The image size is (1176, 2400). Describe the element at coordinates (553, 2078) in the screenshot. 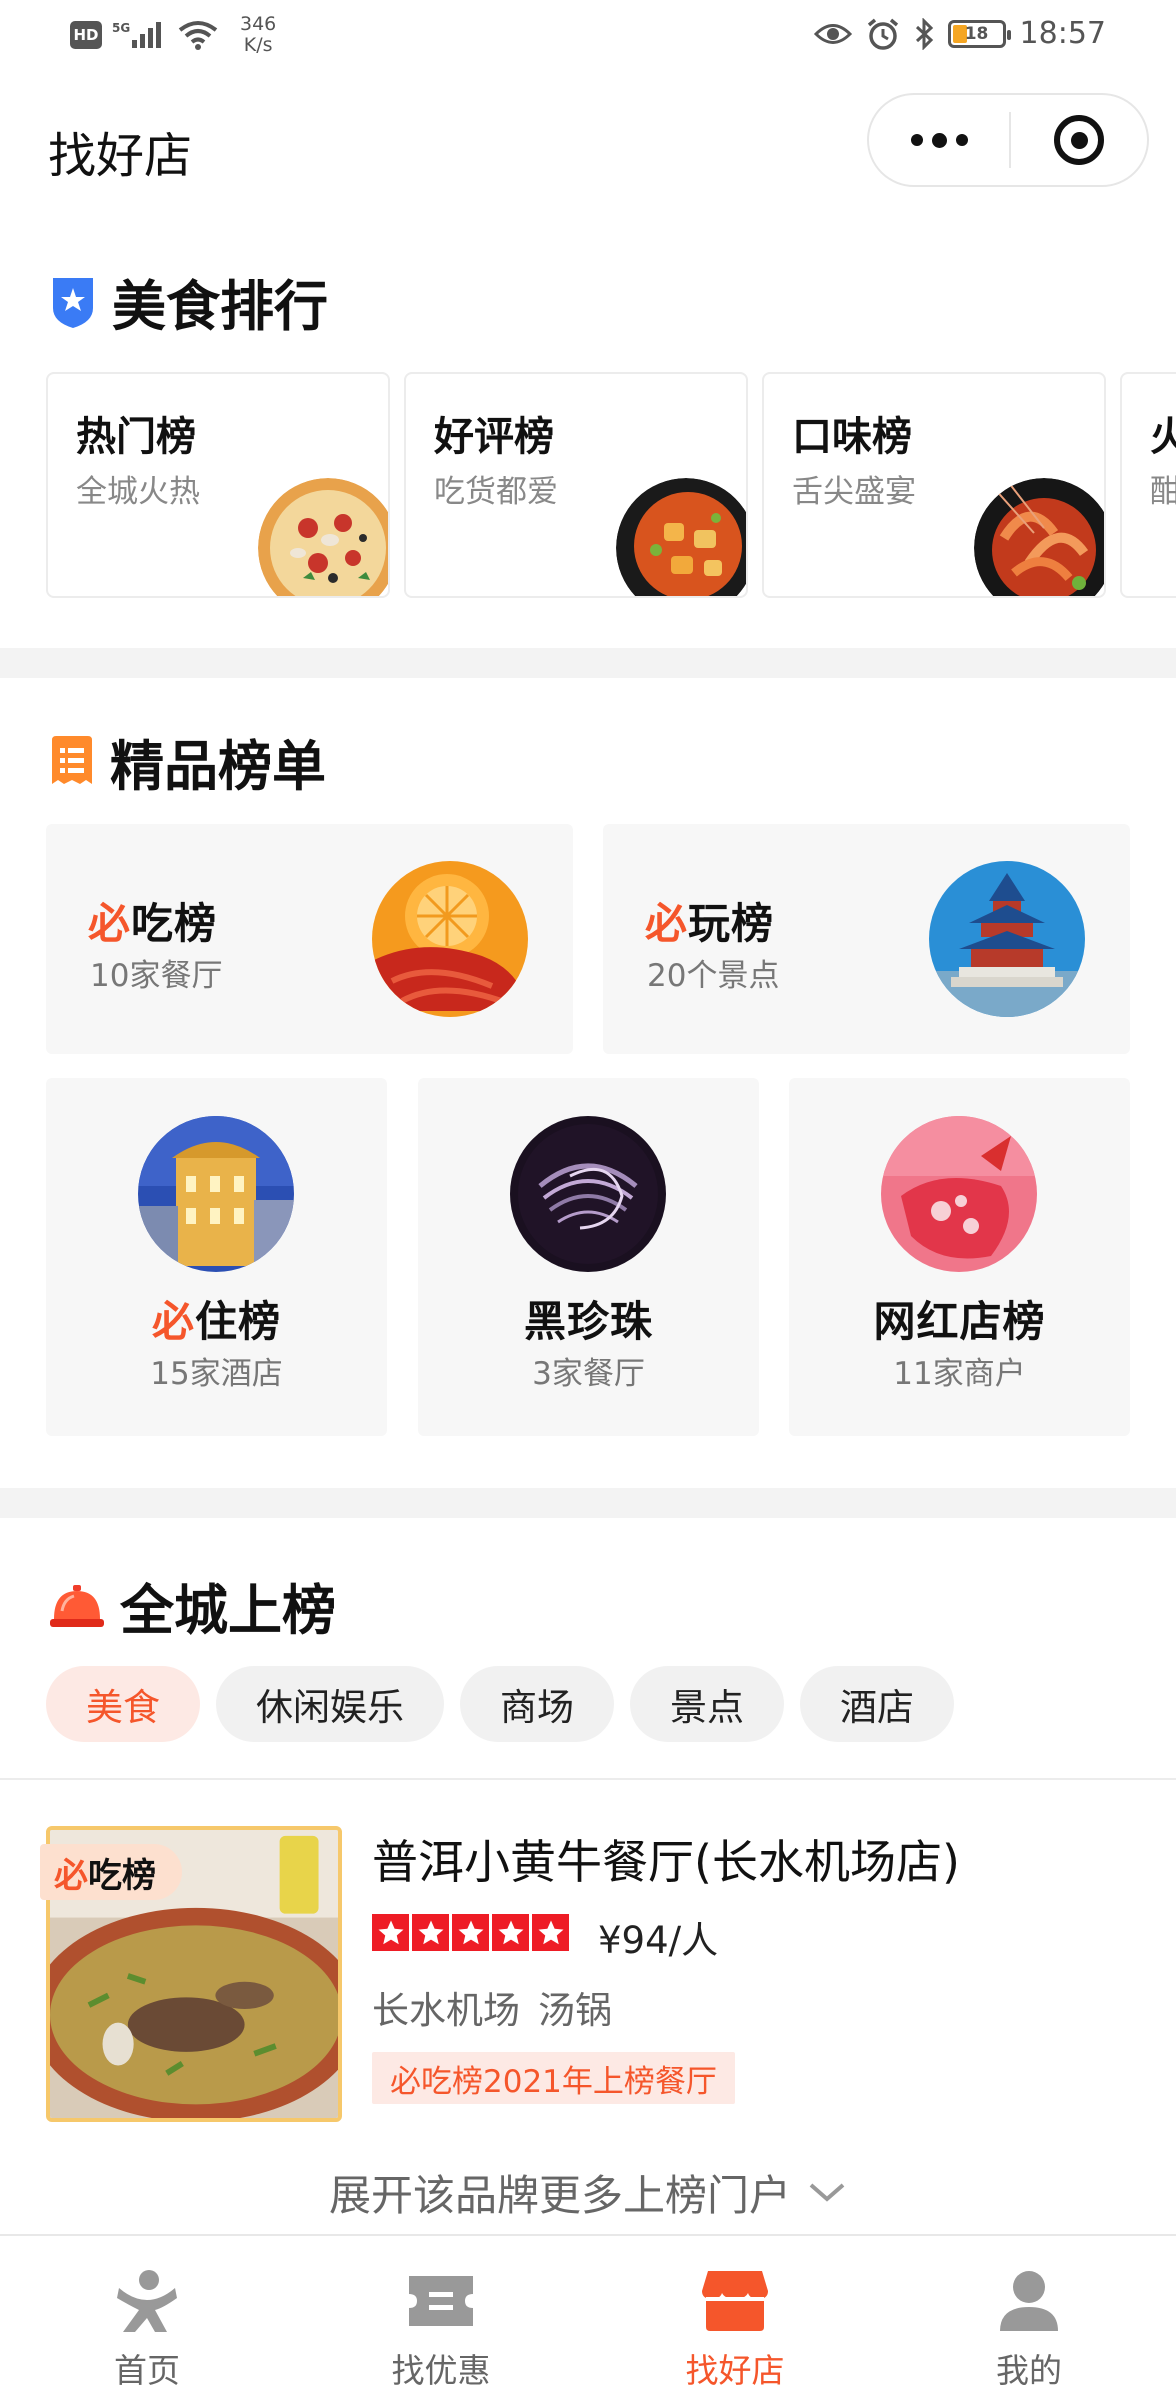

I see `ranking-badge: 必吃榜2021年上榜餐厅` at that location.